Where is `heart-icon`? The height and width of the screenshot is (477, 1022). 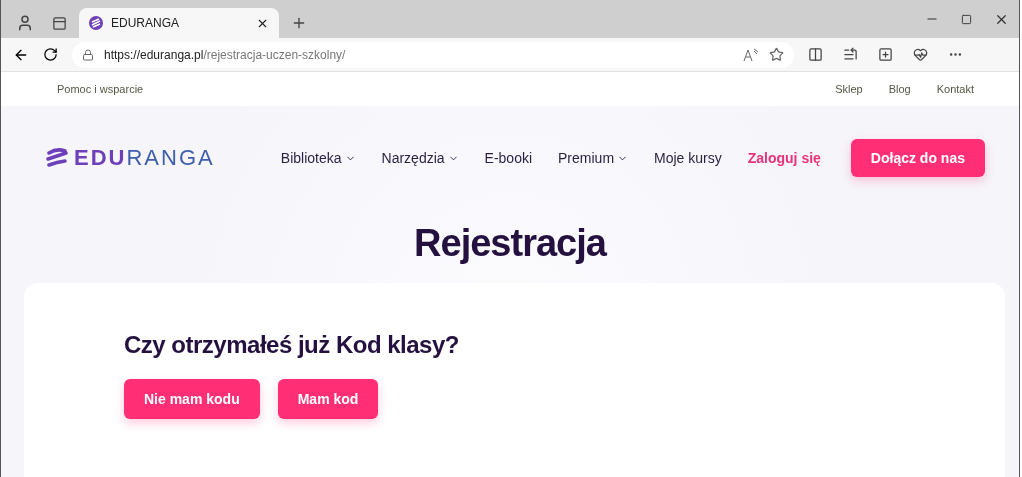 heart-icon is located at coordinates (920, 54).